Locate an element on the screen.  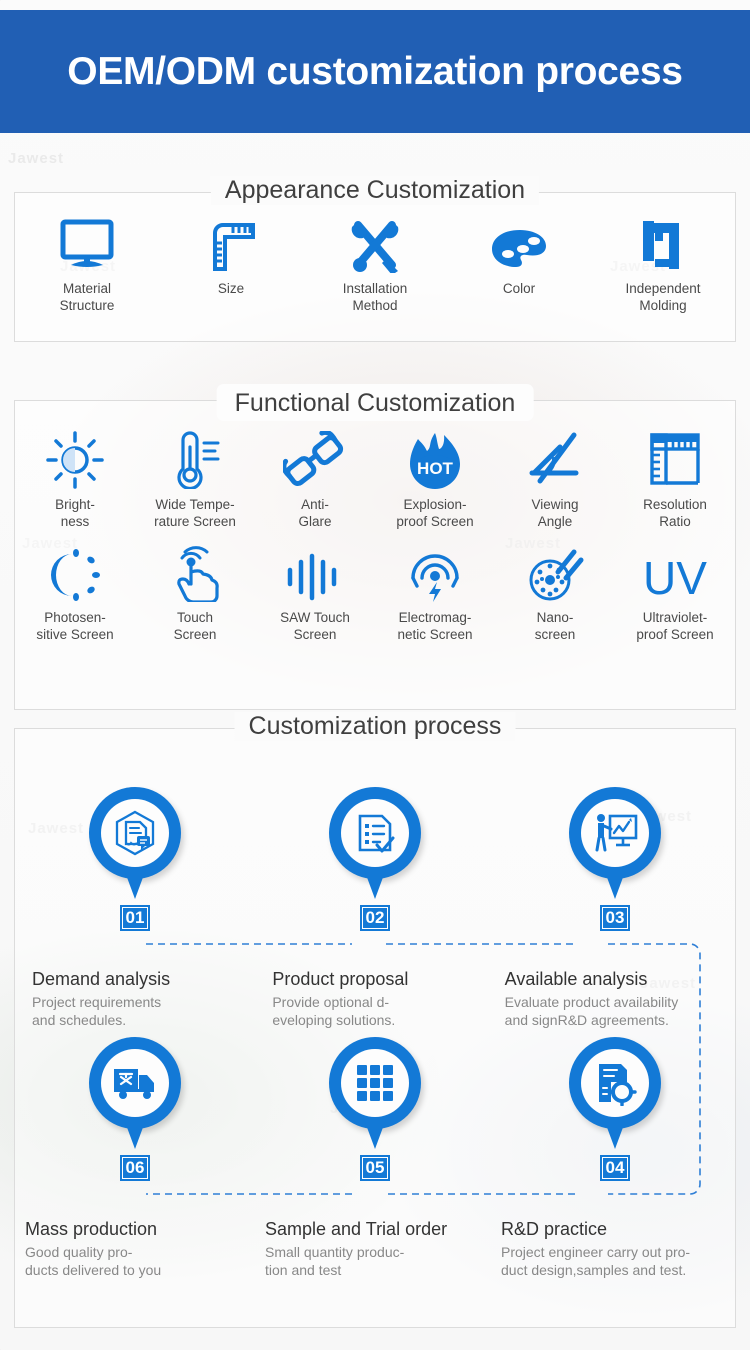
process-step-06: 06 is located at coordinates (135, 1109).